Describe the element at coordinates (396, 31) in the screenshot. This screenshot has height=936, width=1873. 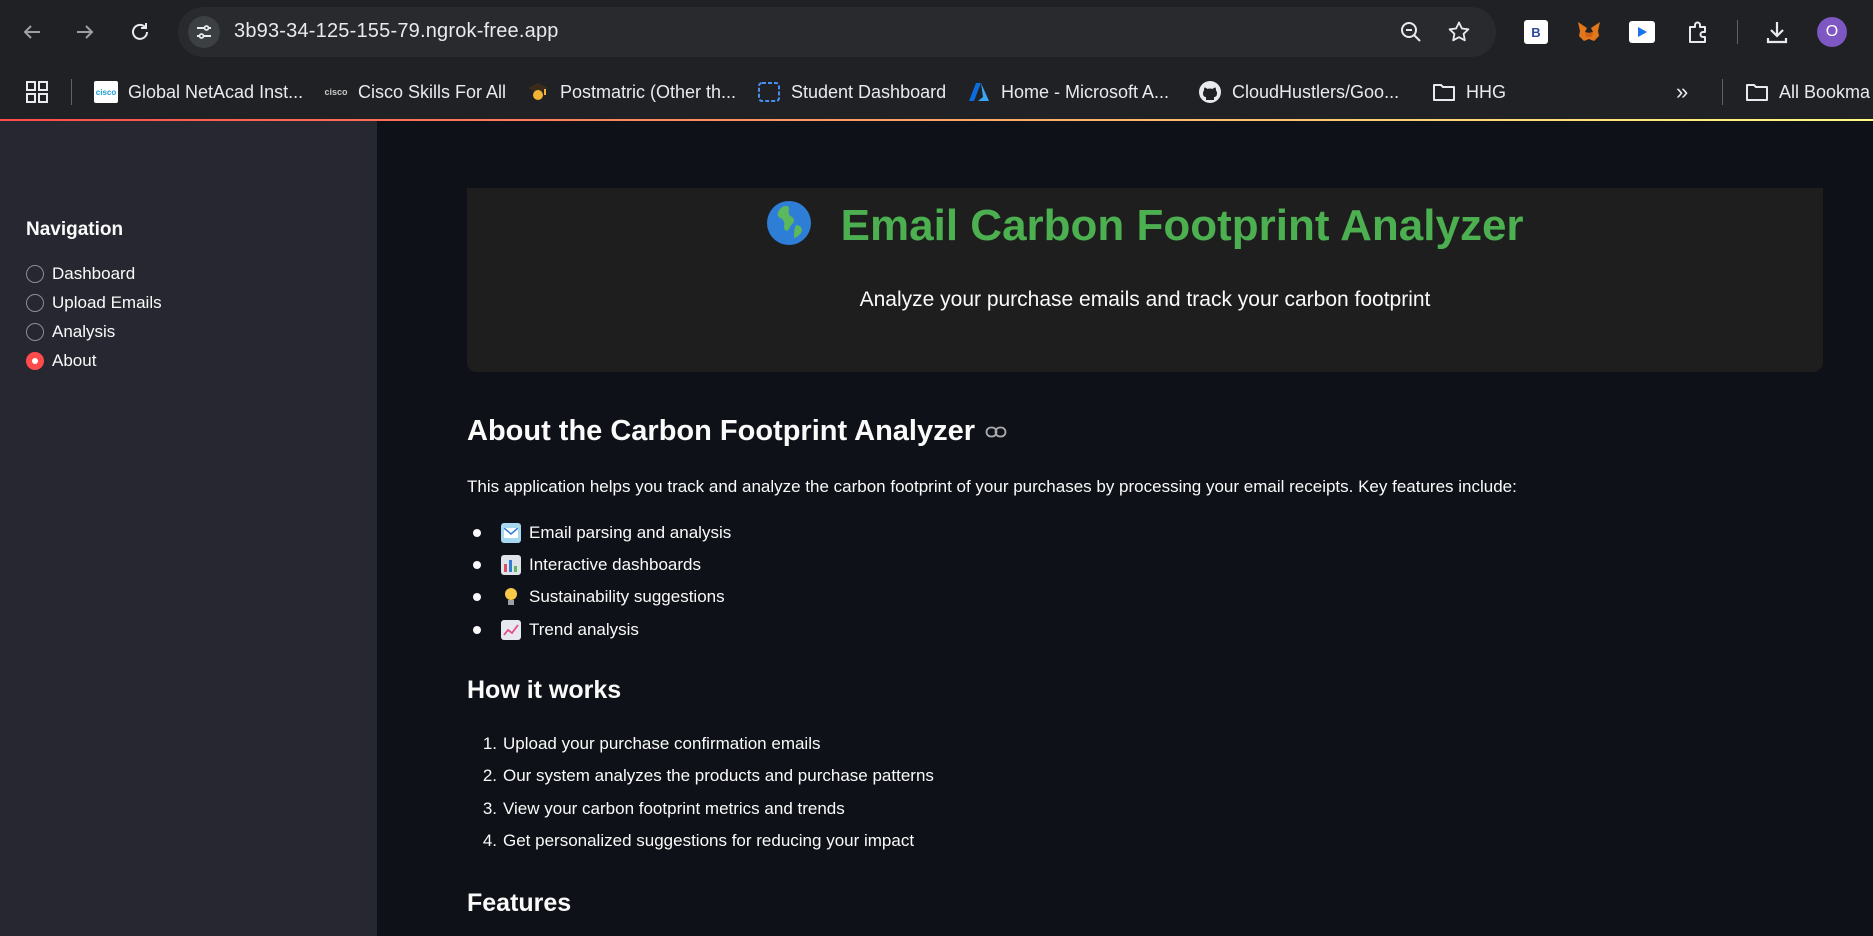
I see `url-text: 3b93-34-125-155-79.ngrok-free.app` at that location.